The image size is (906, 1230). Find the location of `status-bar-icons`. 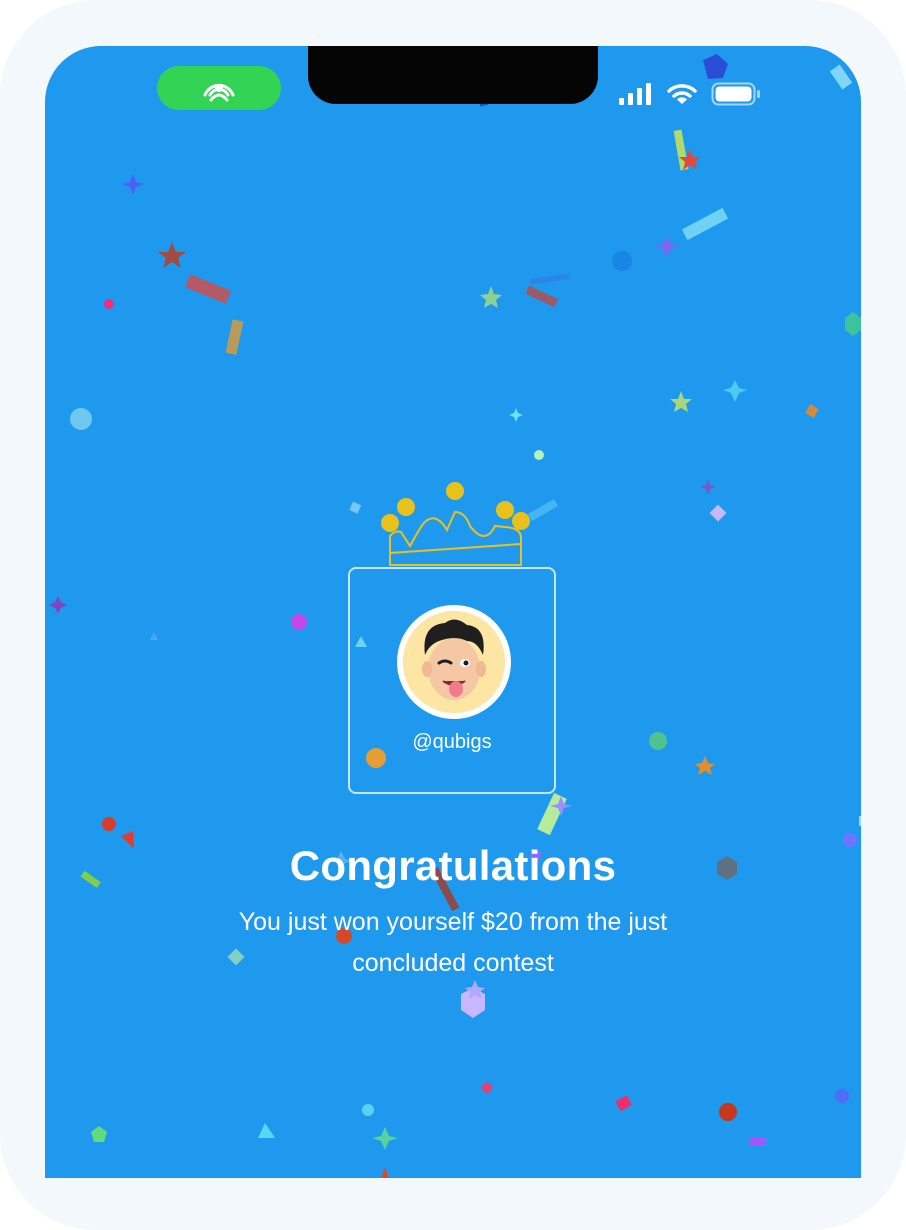

status-bar-icons is located at coordinates (690, 94).